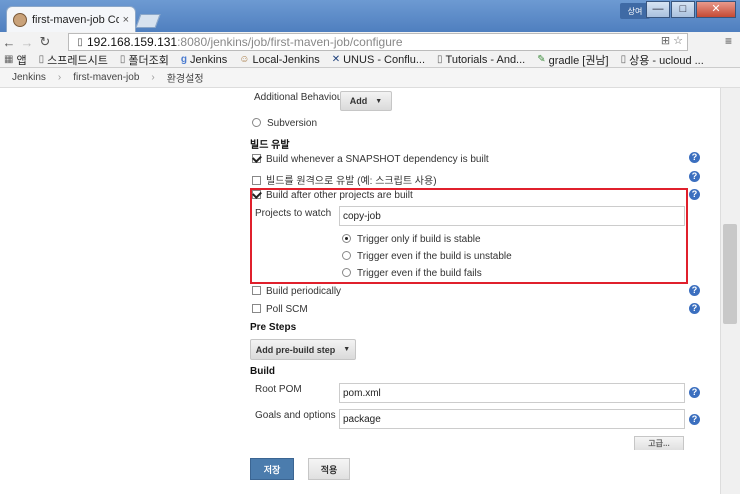 Image resolution: width=740 pixels, height=494 pixels. I want to click on close-window-button: ✕, so click(716, 9).